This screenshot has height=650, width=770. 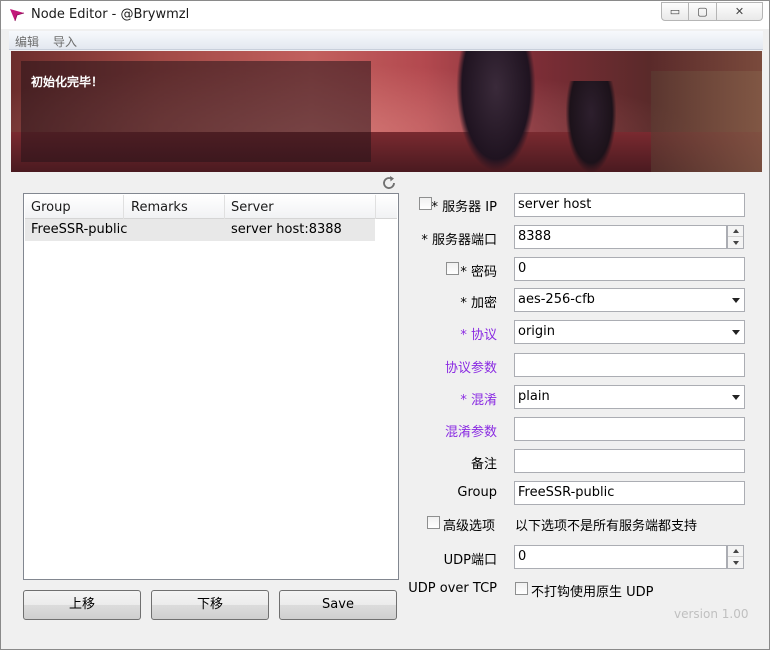 I want to click on obfs-select: plain, so click(x=629, y=397).